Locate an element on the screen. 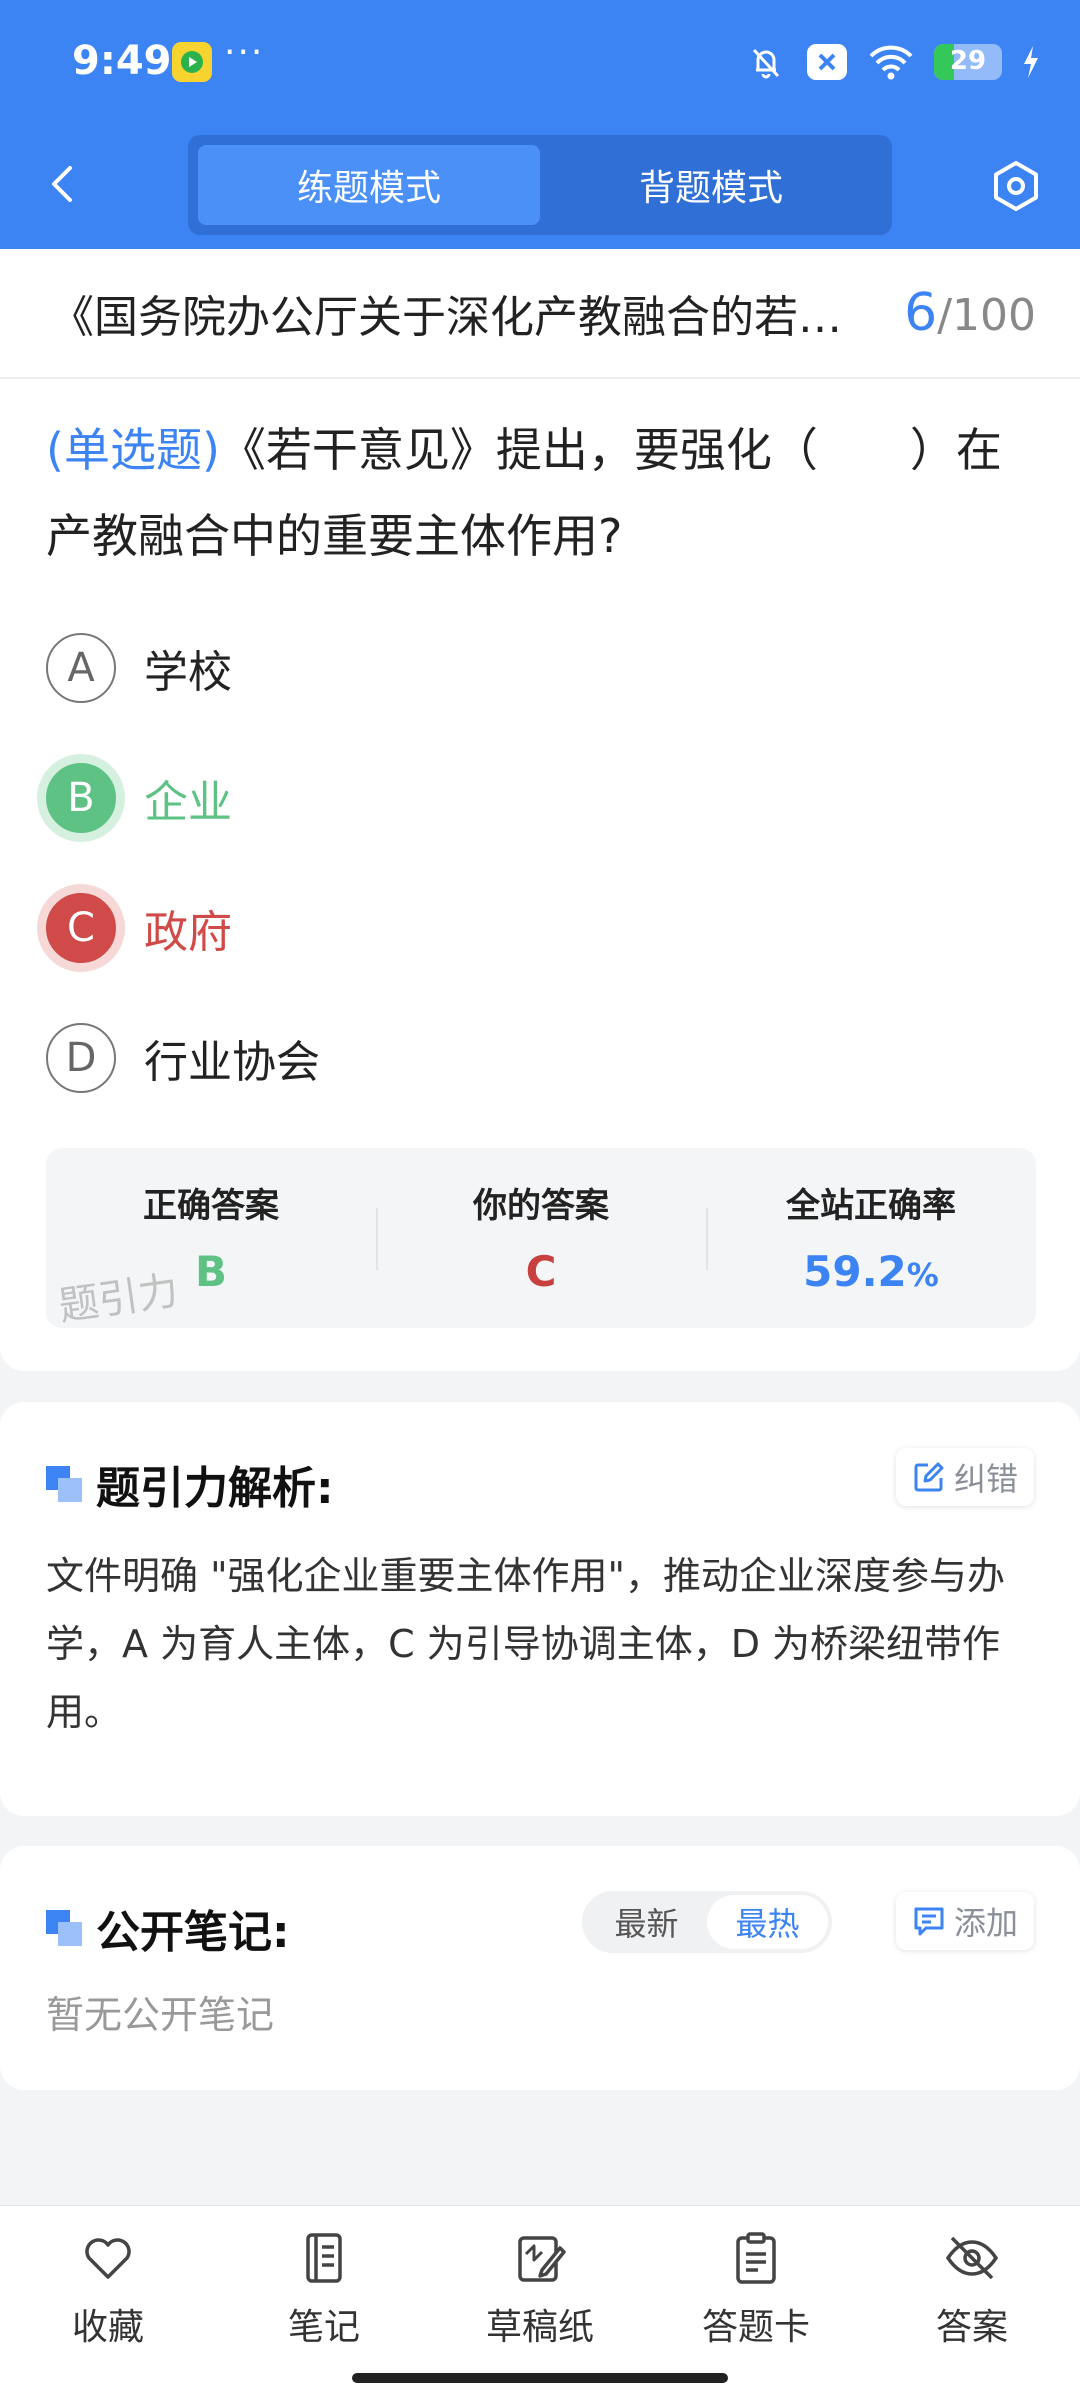 The height and width of the screenshot is (2400, 1080). battery-icon: 29 is located at coordinates (968, 62).